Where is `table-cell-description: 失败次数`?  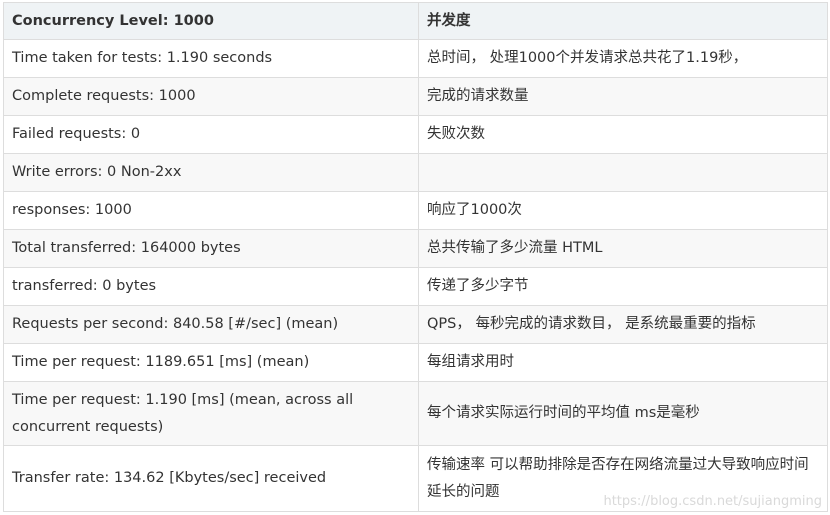 table-cell-description: 失败次数 is located at coordinates (623, 134).